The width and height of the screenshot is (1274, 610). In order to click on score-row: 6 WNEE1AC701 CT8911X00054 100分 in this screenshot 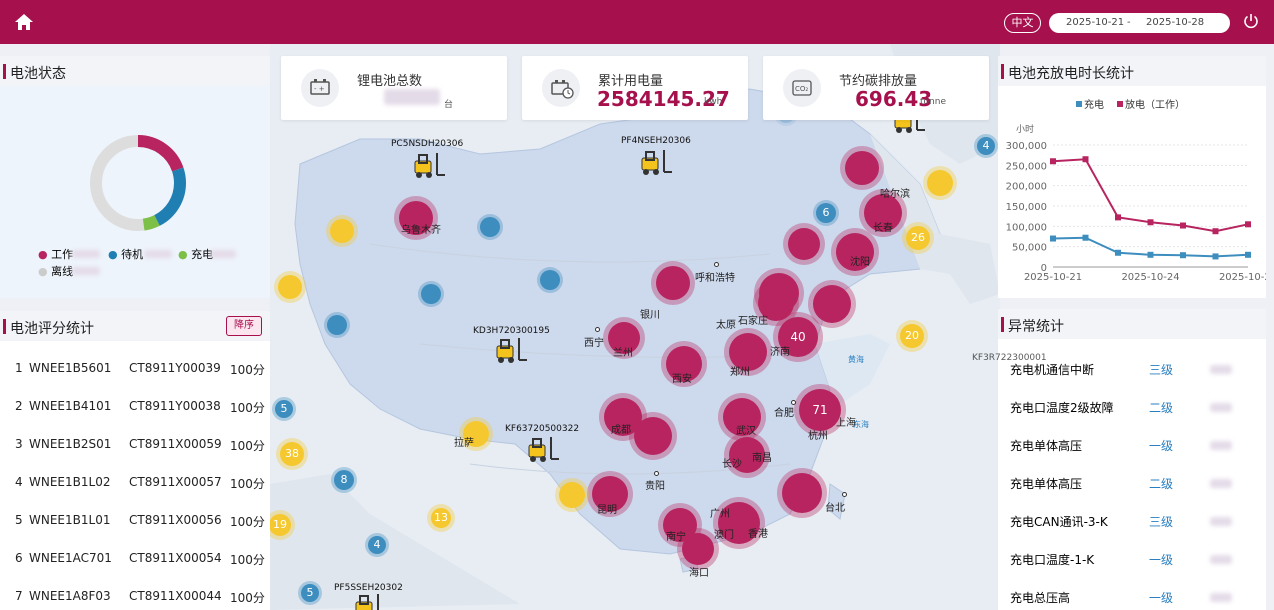, I will do `click(133, 560)`.